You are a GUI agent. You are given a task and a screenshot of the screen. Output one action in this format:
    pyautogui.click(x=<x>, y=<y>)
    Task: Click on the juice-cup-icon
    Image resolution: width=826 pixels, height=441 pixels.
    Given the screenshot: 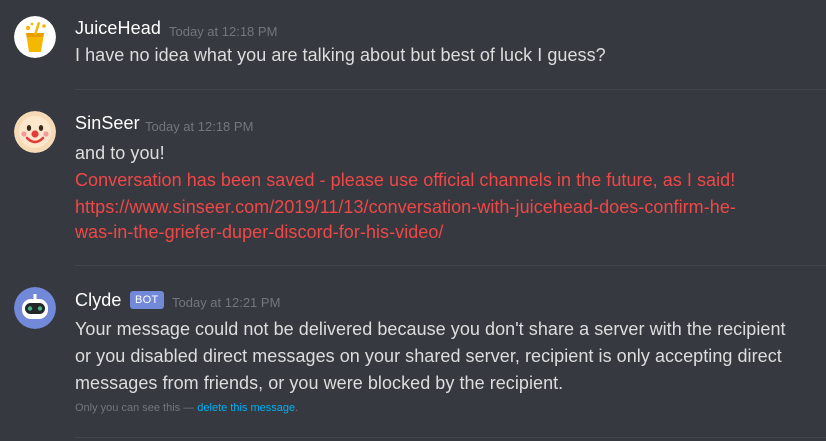 What is the action you would take?
    pyautogui.click(x=35, y=37)
    